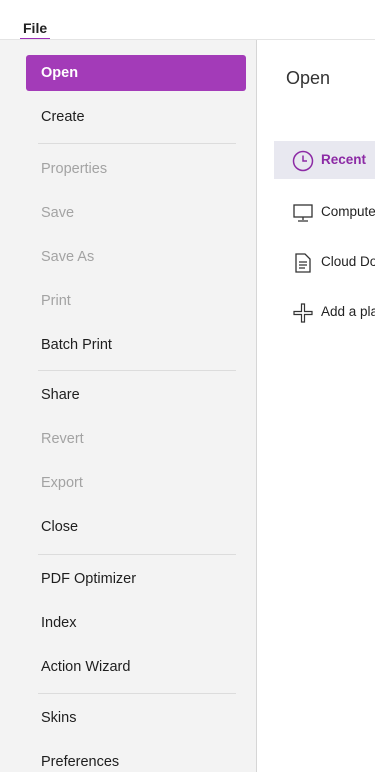 The height and width of the screenshot is (780, 375). I want to click on menu-item-close: Close, so click(136, 527).